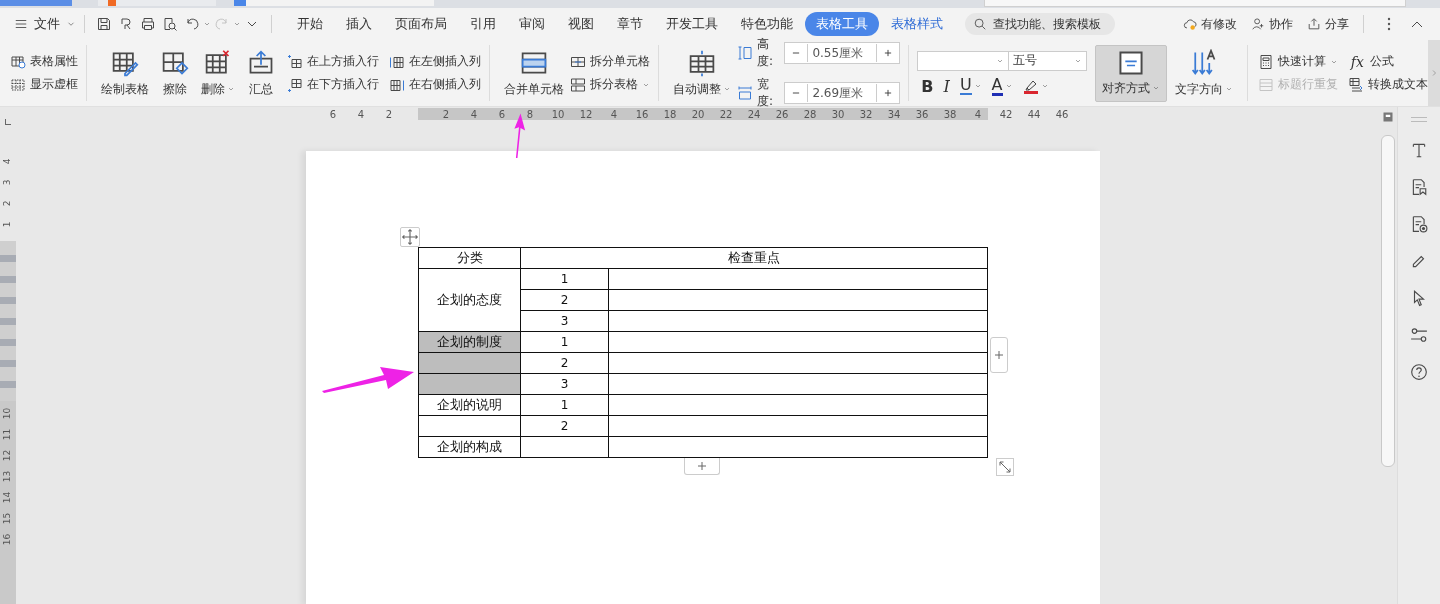 The height and width of the screenshot is (604, 1440). Describe the element at coordinates (946, 86) in the screenshot. I see `italic-button: I` at that location.